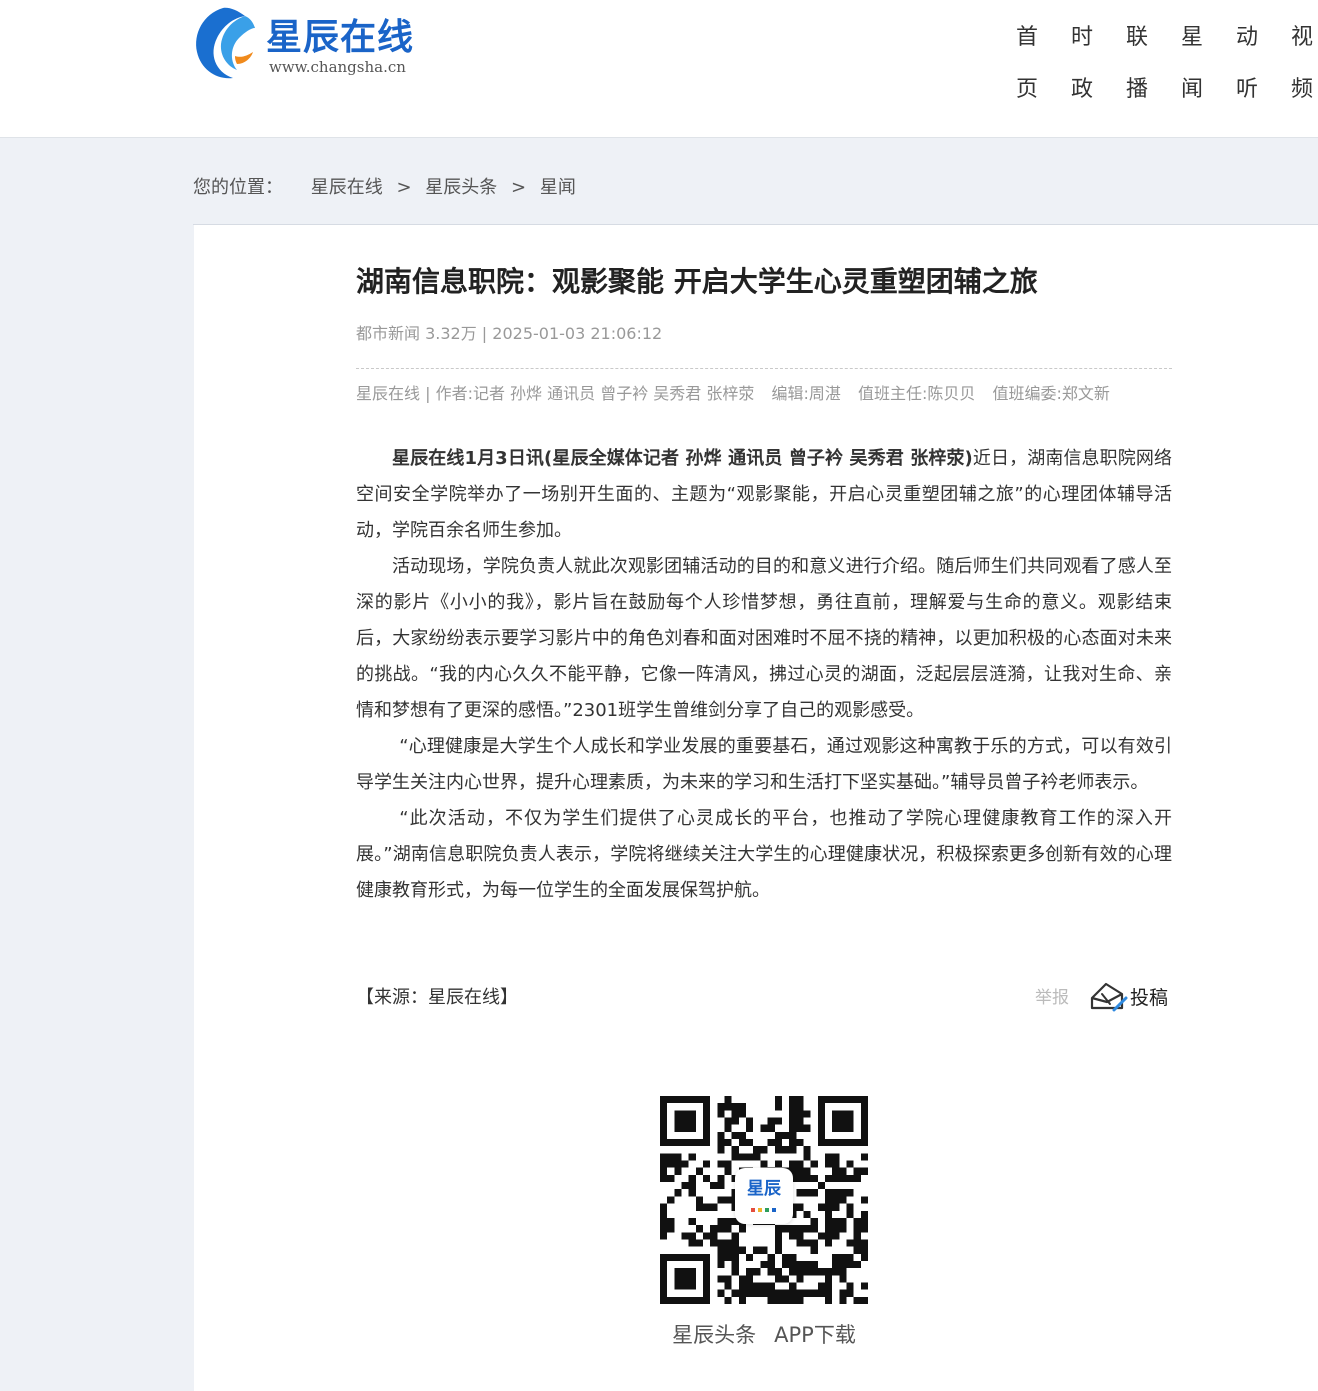 This screenshot has height=1391, width=1318. What do you see at coordinates (764, 1335) in the screenshot?
I see `app-download-caption: 星辰头条 APP下载` at bounding box center [764, 1335].